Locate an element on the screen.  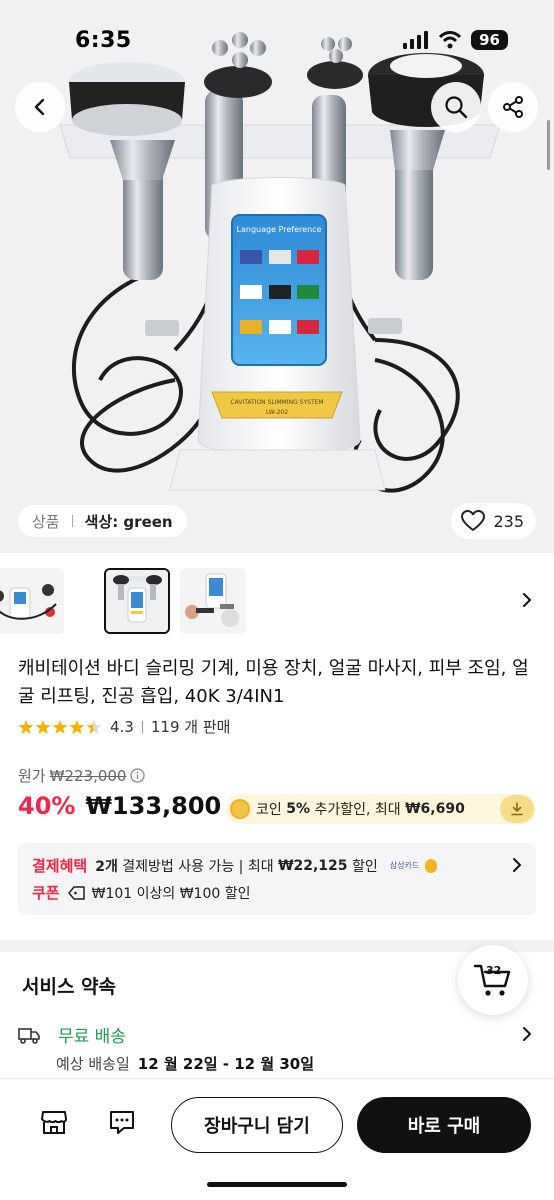
scroll-indicator is located at coordinates (548, 145).